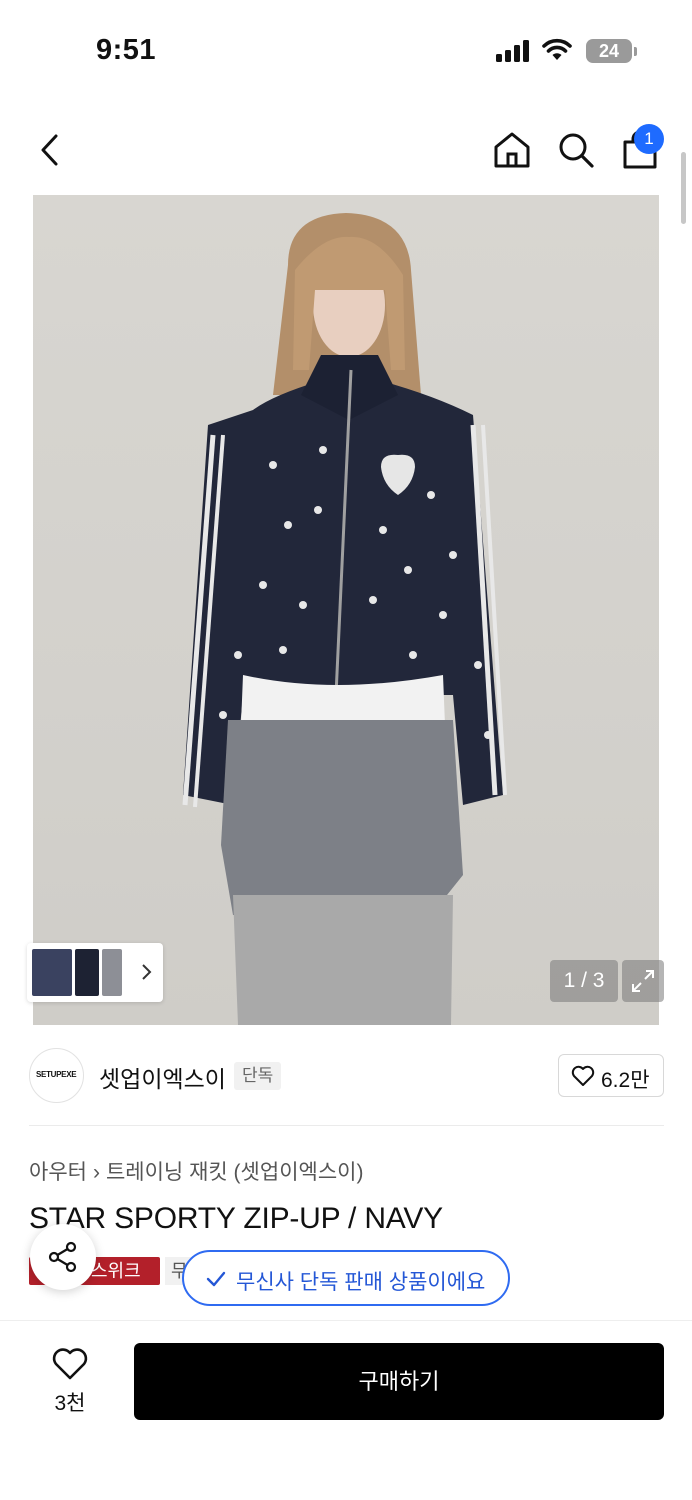  What do you see at coordinates (512, 150) in the screenshot?
I see `home-icon` at bounding box center [512, 150].